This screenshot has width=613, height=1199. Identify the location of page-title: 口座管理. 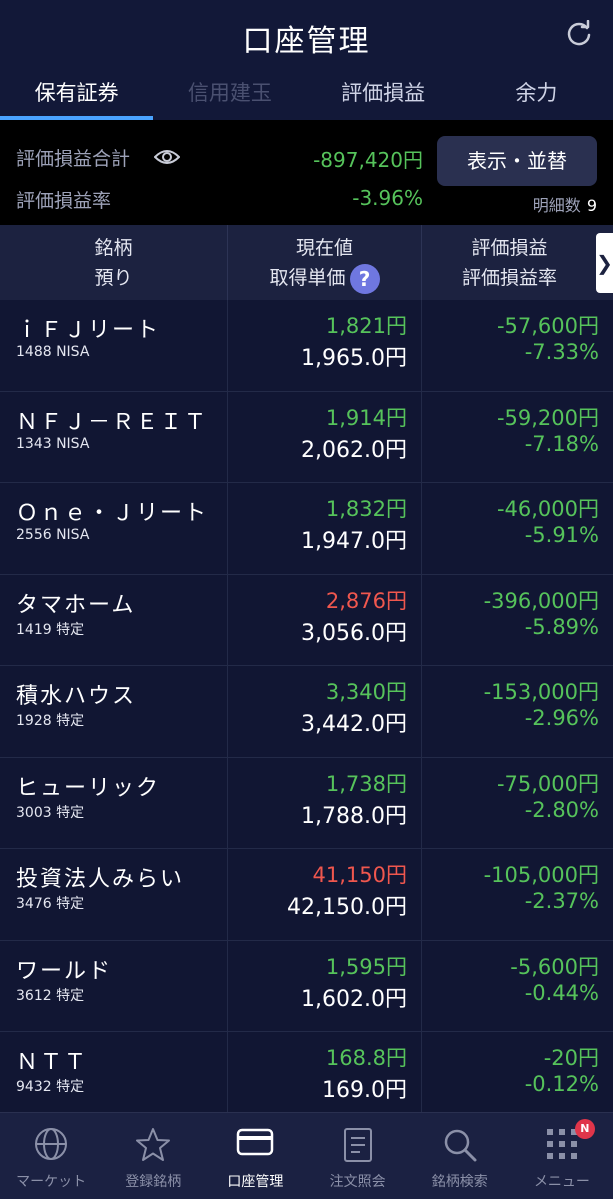
(306, 41).